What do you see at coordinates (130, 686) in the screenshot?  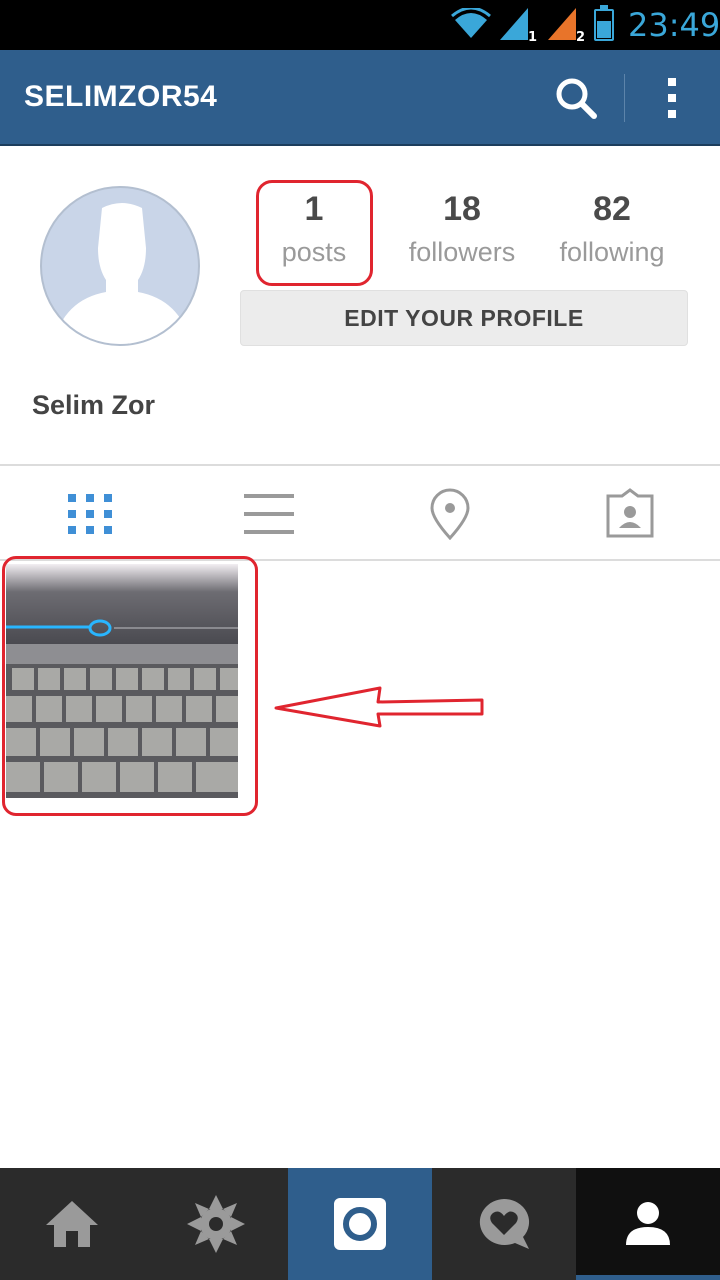 I see `post-highlight-annotation` at bounding box center [130, 686].